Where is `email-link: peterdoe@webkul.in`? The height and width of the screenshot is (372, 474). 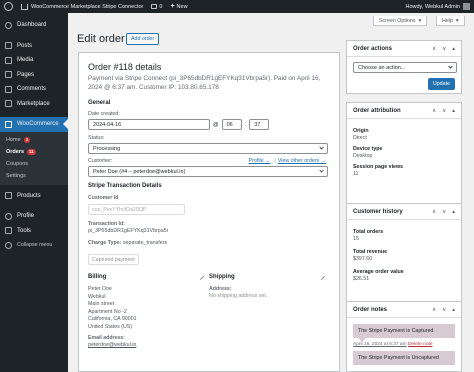 email-link: peterdoe@webkul.in is located at coordinates (148, 345).